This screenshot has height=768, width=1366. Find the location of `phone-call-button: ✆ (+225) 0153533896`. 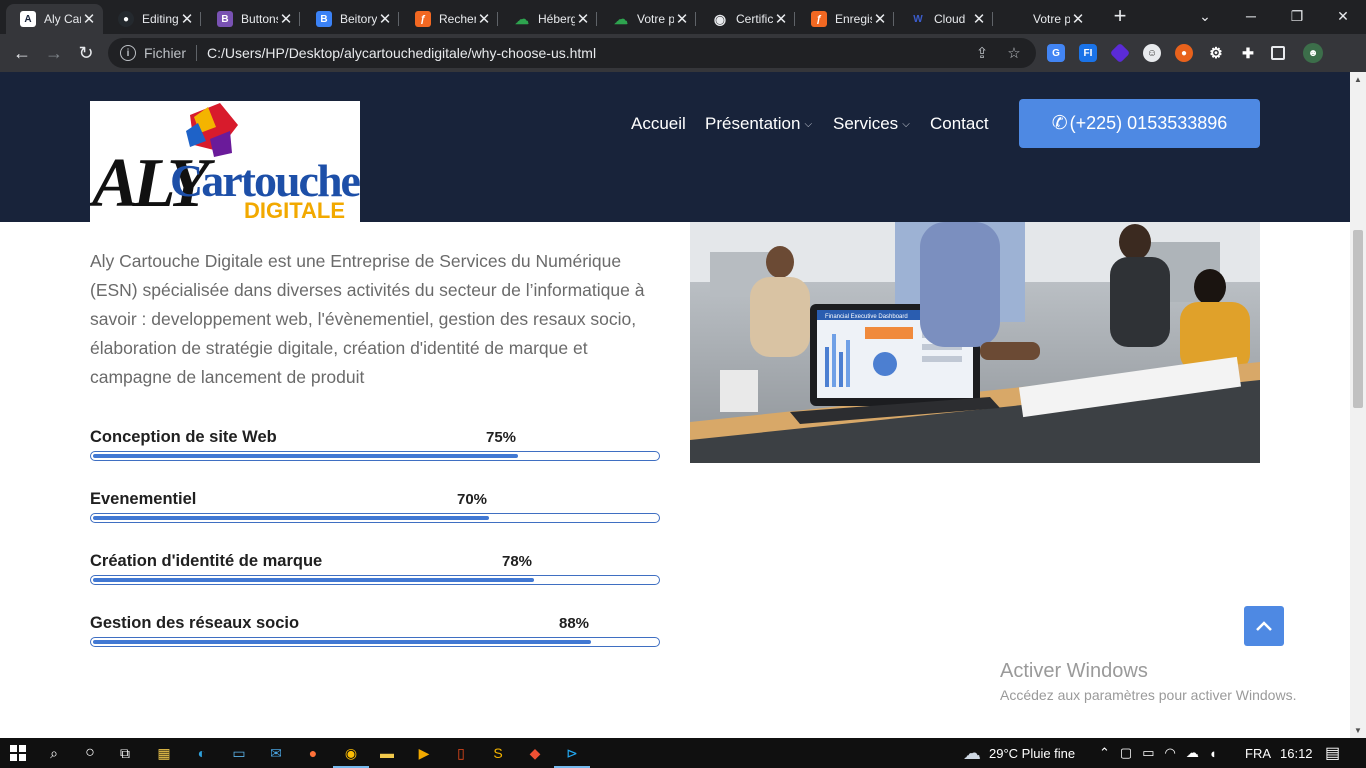

phone-call-button: ✆ (+225) 0153533896 is located at coordinates (1139, 123).